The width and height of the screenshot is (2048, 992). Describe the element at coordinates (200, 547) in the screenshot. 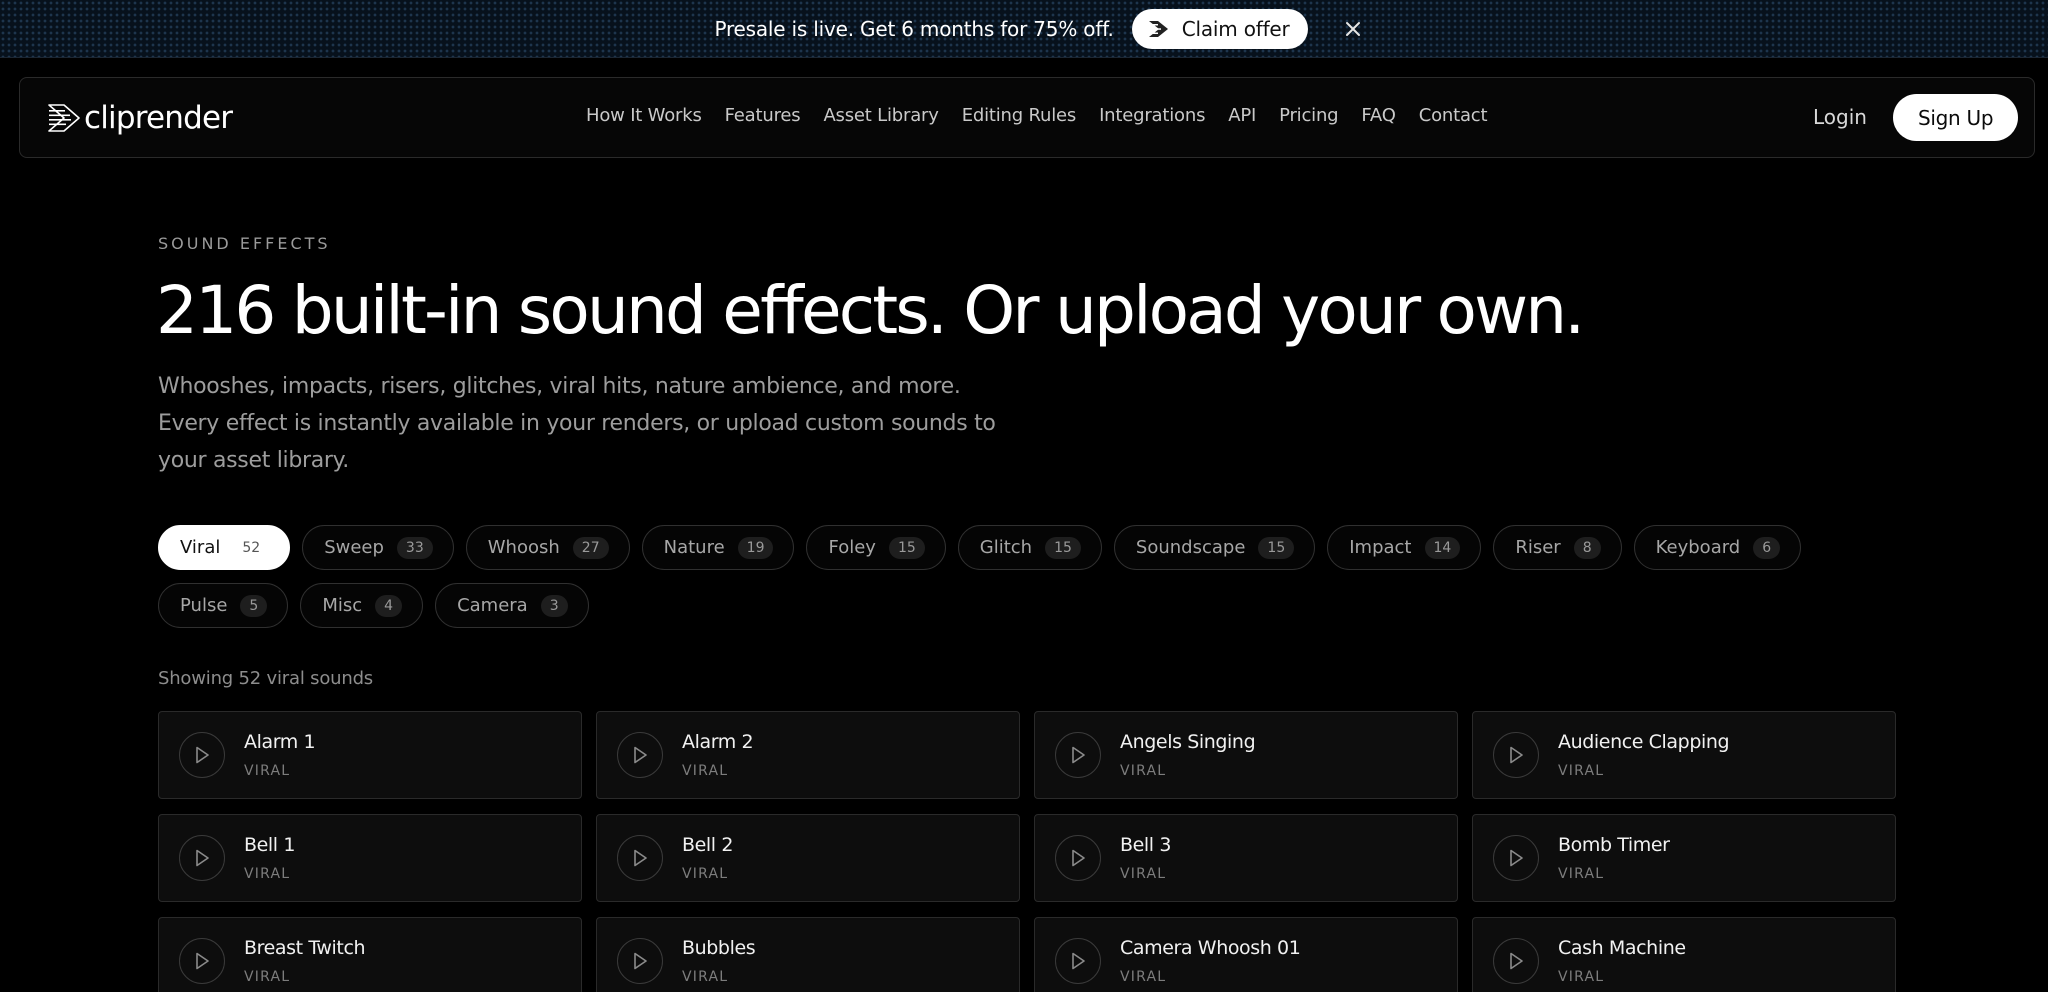

I see `filter-chip-label: Viral` at that location.